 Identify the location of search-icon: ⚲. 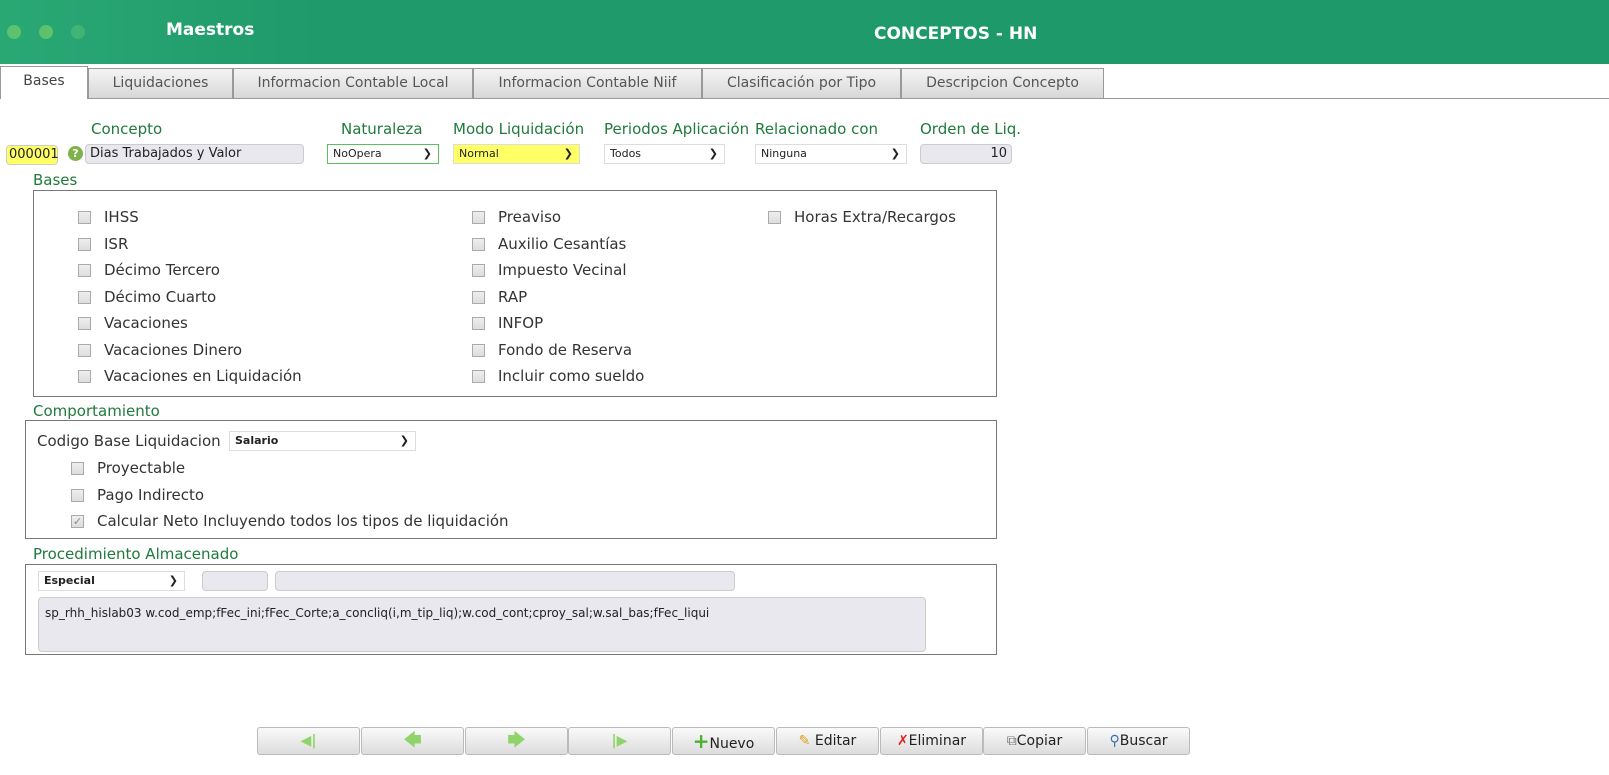
(1114, 741).